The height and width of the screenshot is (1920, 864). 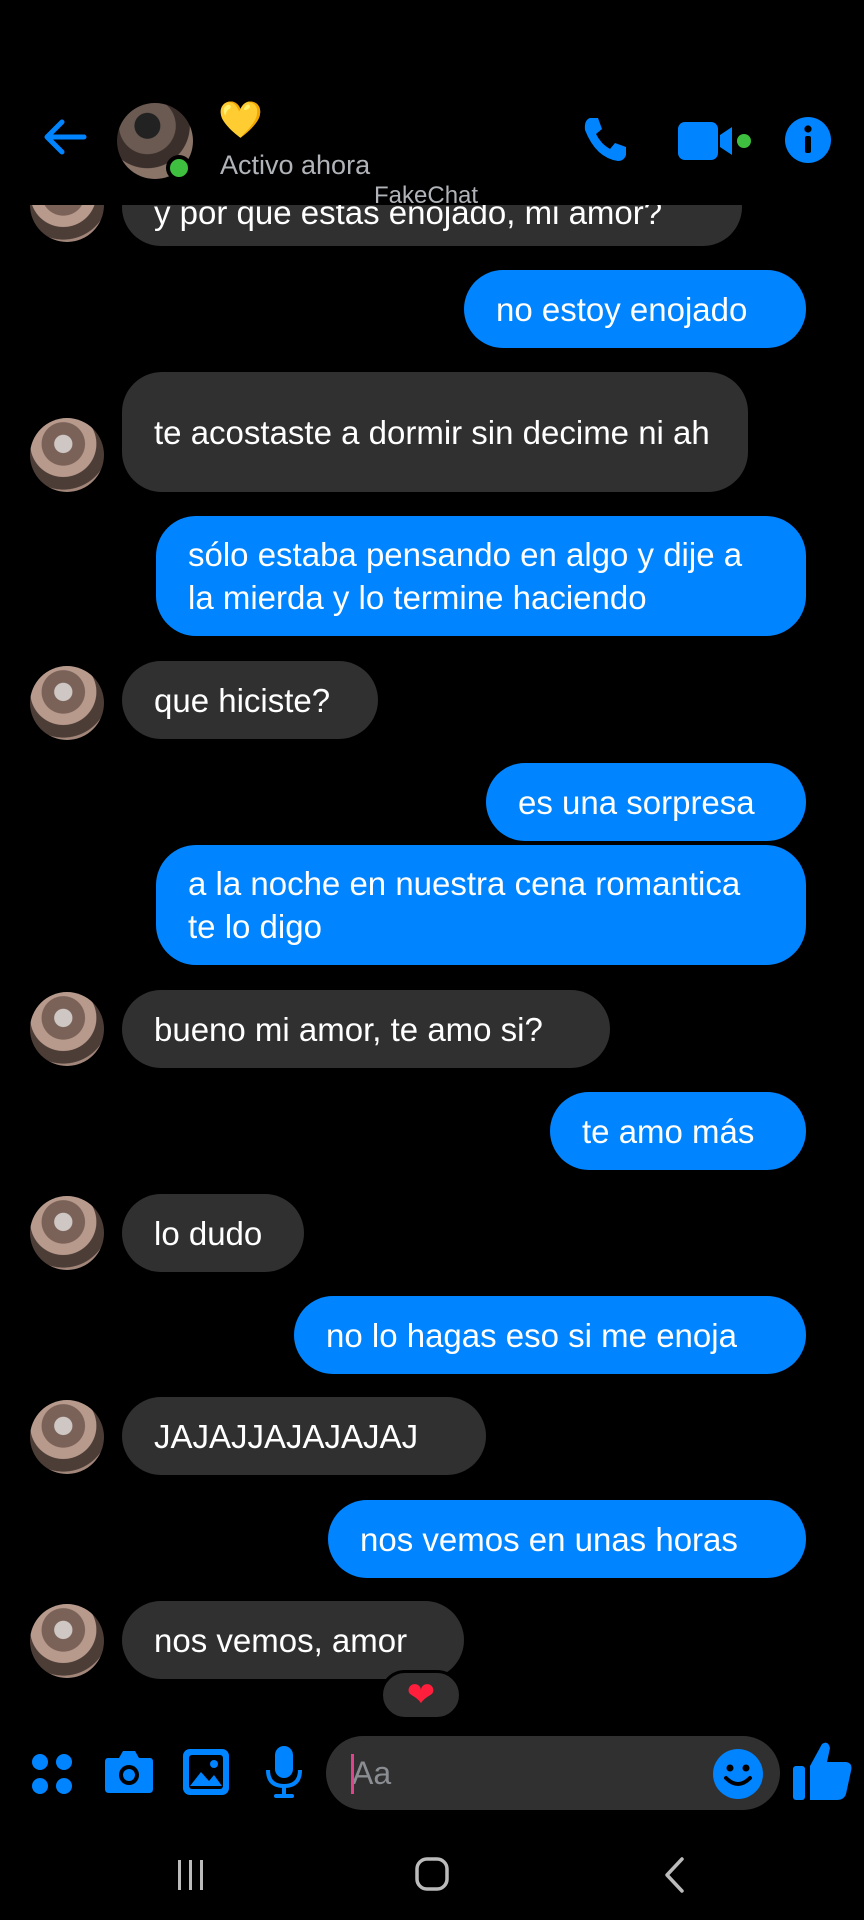 I want to click on microphone-icon, so click(x=284, y=1772).